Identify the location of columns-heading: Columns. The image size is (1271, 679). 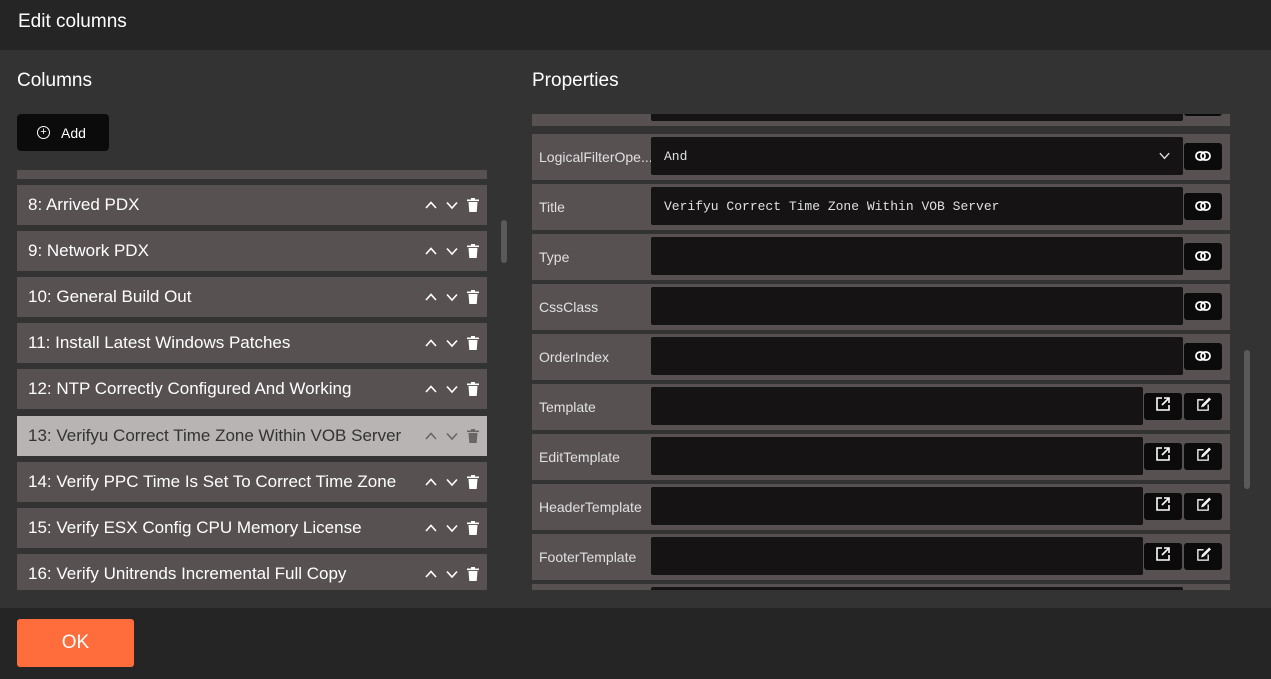
(54, 80).